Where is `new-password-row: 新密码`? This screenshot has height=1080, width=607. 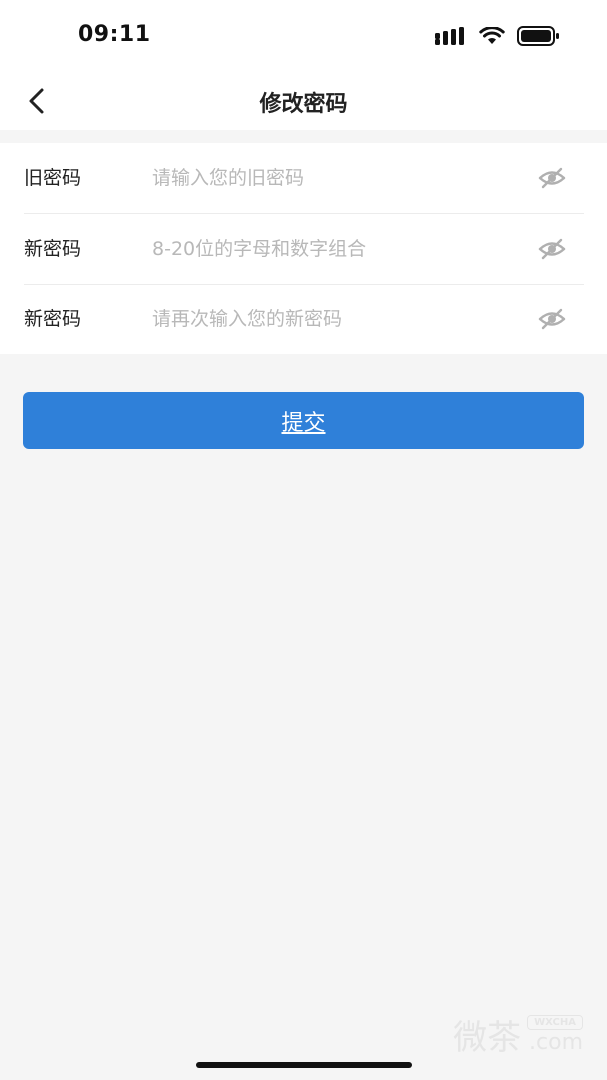
new-password-row: 新密码 is located at coordinates (304, 249).